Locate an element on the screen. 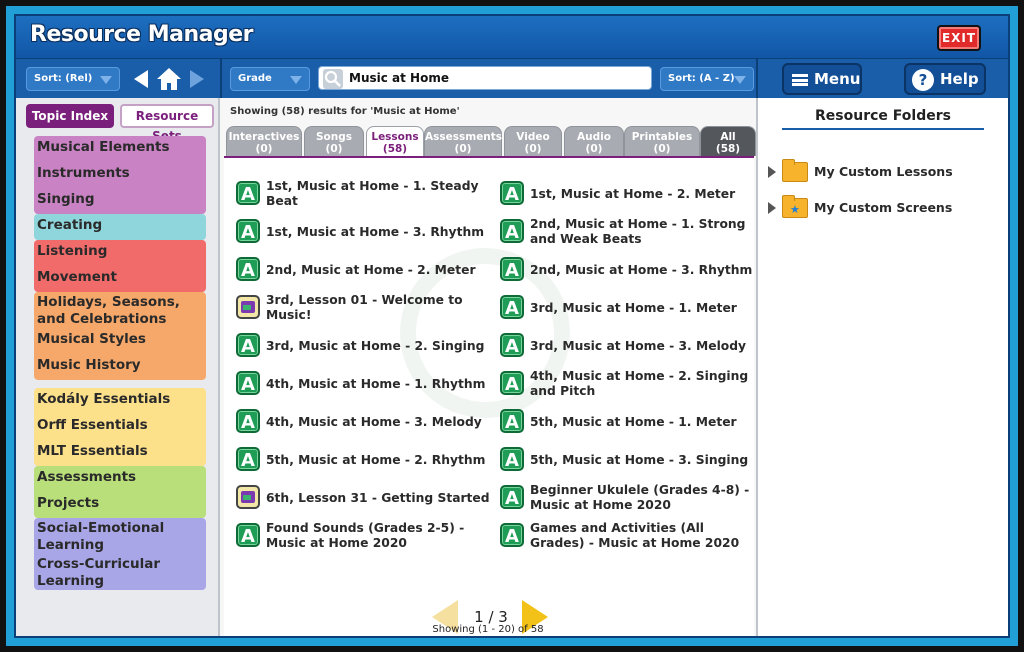 The height and width of the screenshot is (652, 1024). lesson-item: 3rd, Lesson 01 - Welcome to Music! is located at coordinates (364, 308).